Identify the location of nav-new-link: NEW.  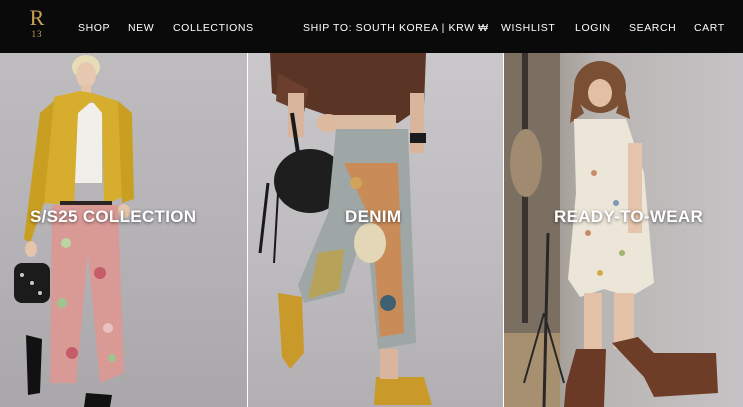
(141, 28).